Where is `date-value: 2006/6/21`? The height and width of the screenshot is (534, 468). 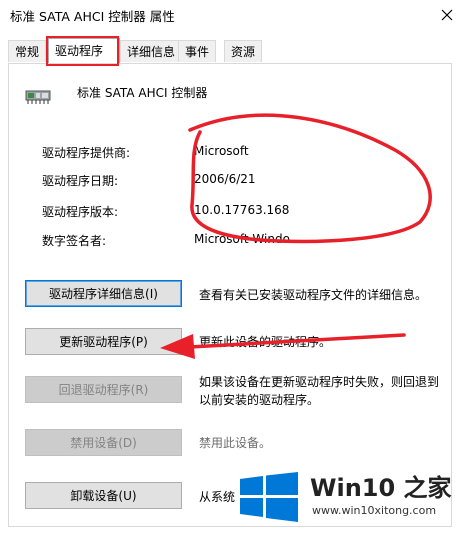
date-value: 2006/6/21 is located at coordinates (225, 179).